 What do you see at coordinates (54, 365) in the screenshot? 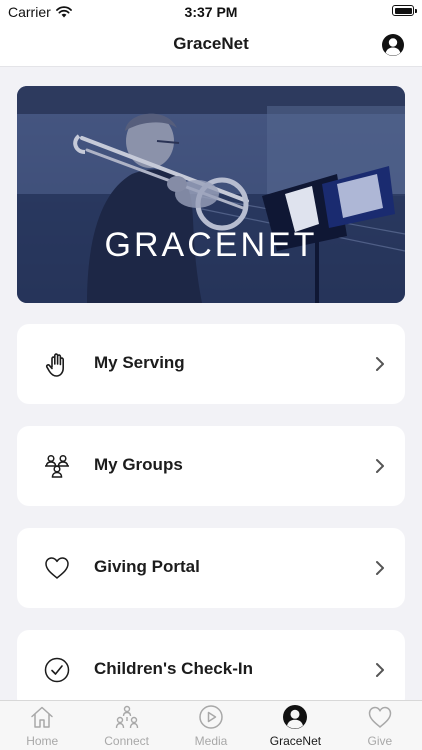
I see `raised-hand-icon` at bounding box center [54, 365].